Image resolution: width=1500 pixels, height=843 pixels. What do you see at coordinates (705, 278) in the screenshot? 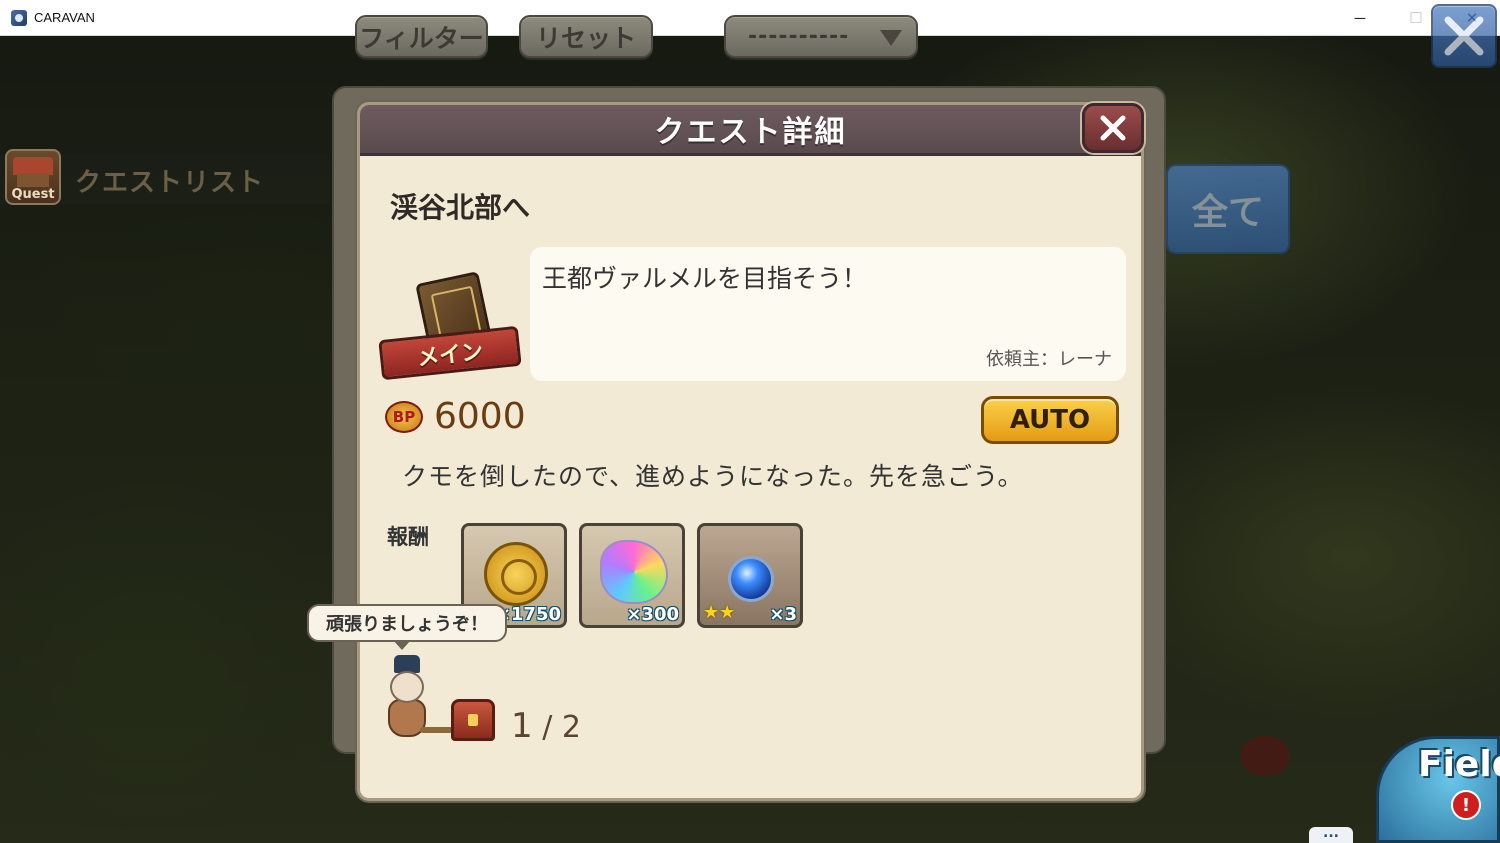
I see `quest-description: 王都ヴァルメルを目指そう！` at bounding box center [705, 278].